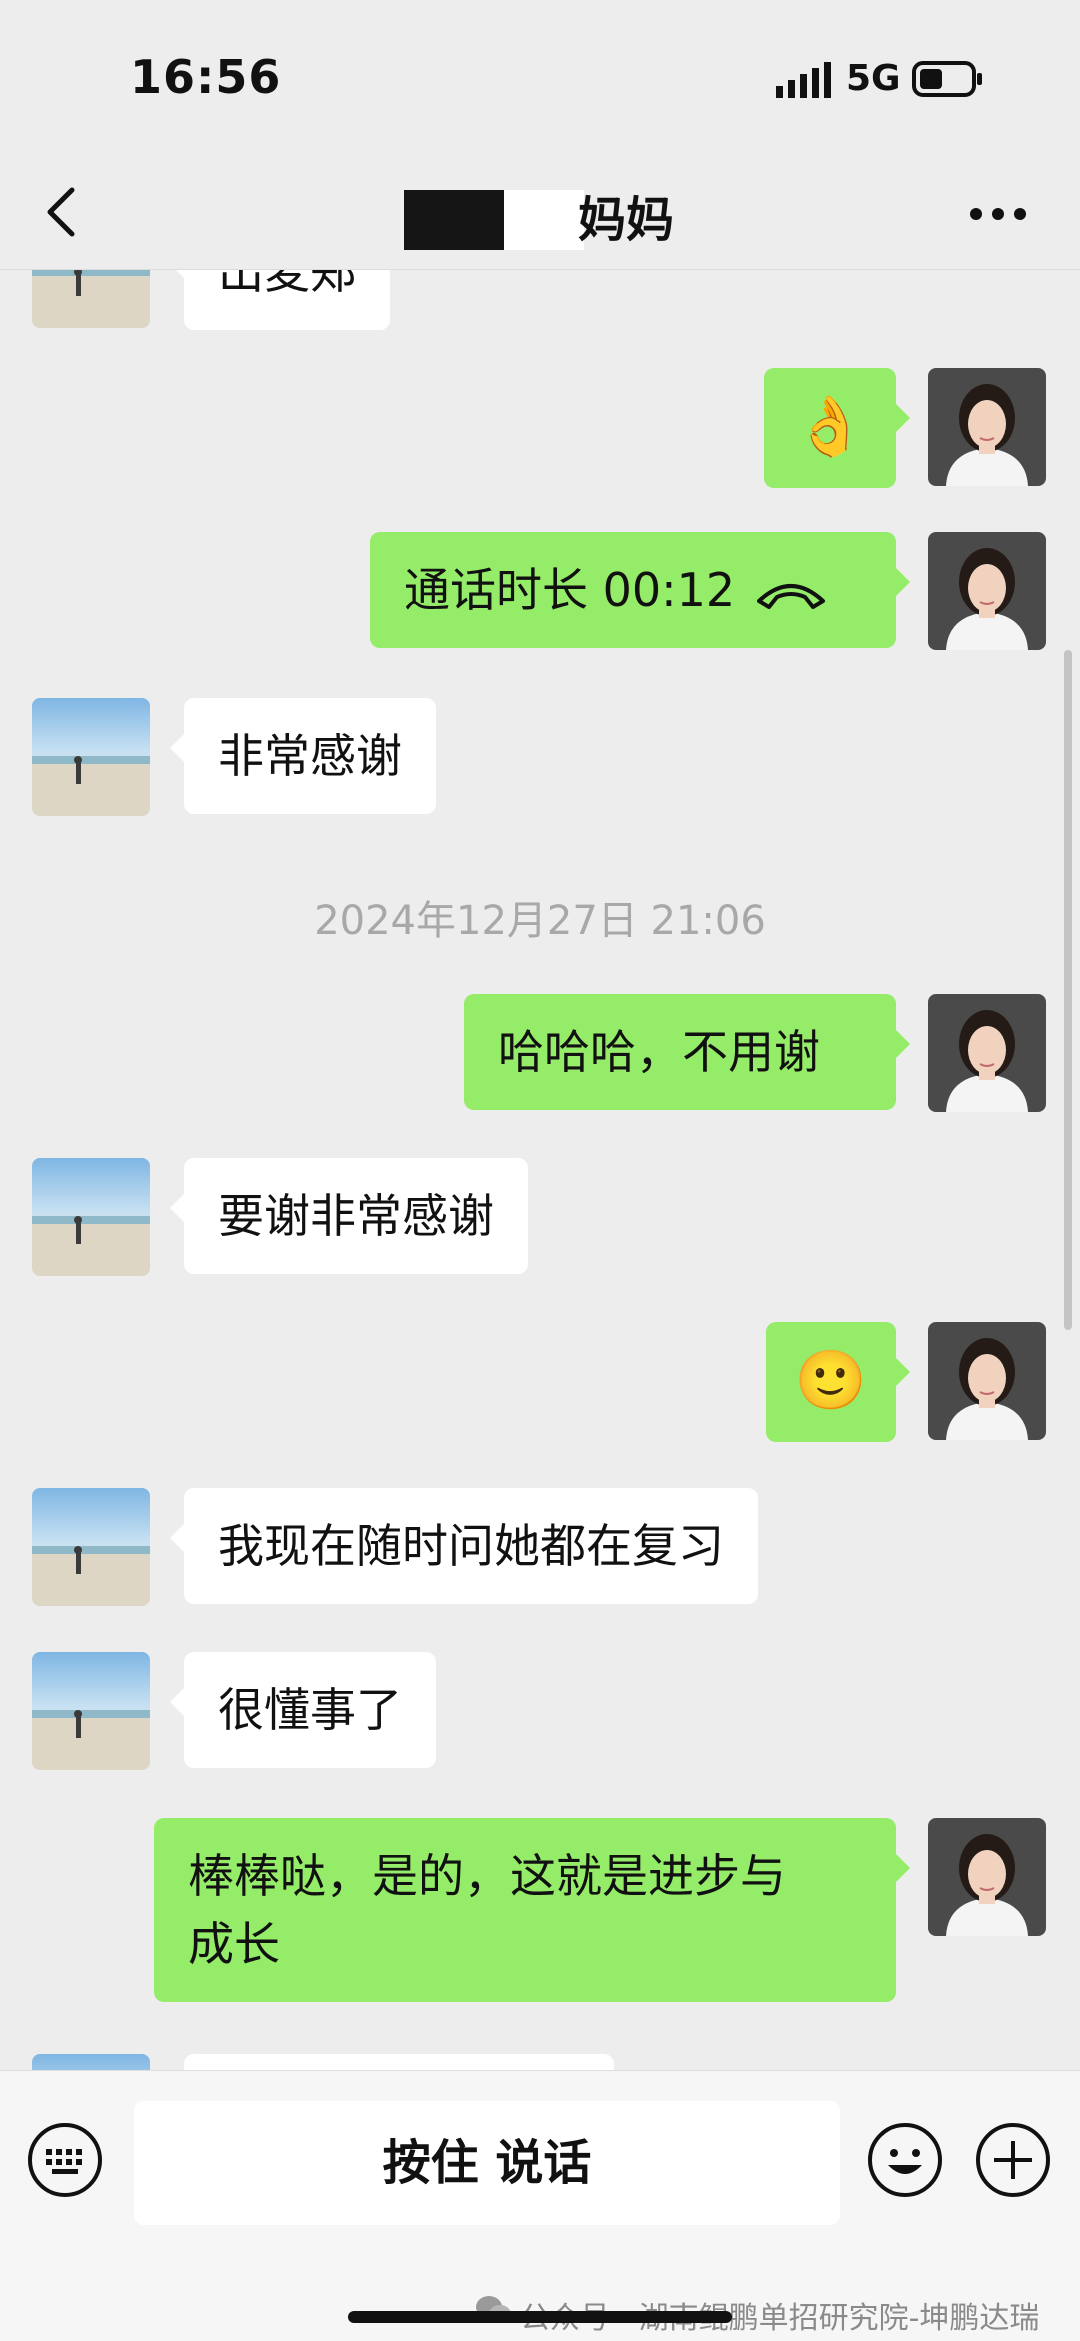 The height and width of the screenshot is (2341, 1080). Describe the element at coordinates (830, 426) in the screenshot. I see `ok-hand-emoji: 👌` at that location.